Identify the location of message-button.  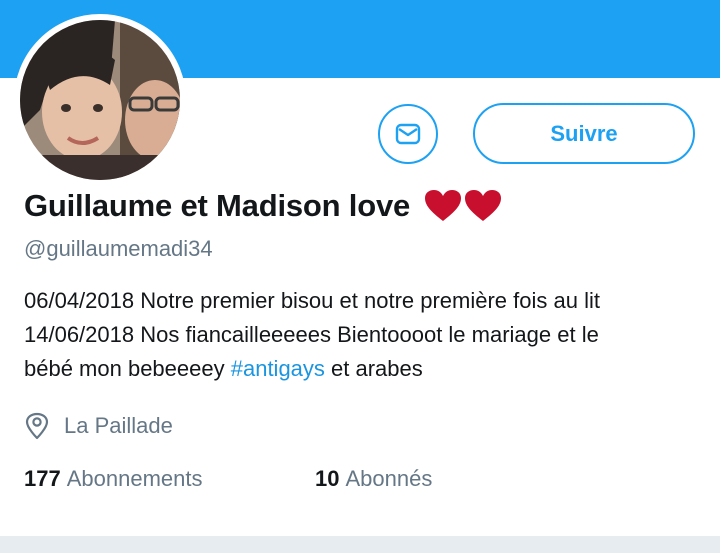
(408, 134).